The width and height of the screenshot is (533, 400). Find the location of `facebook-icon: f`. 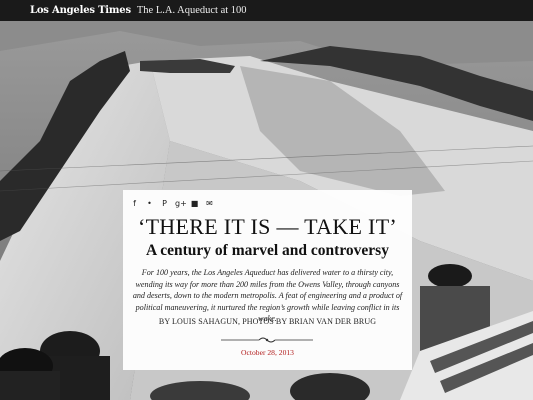

facebook-icon: f is located at coordinates (134, 203).